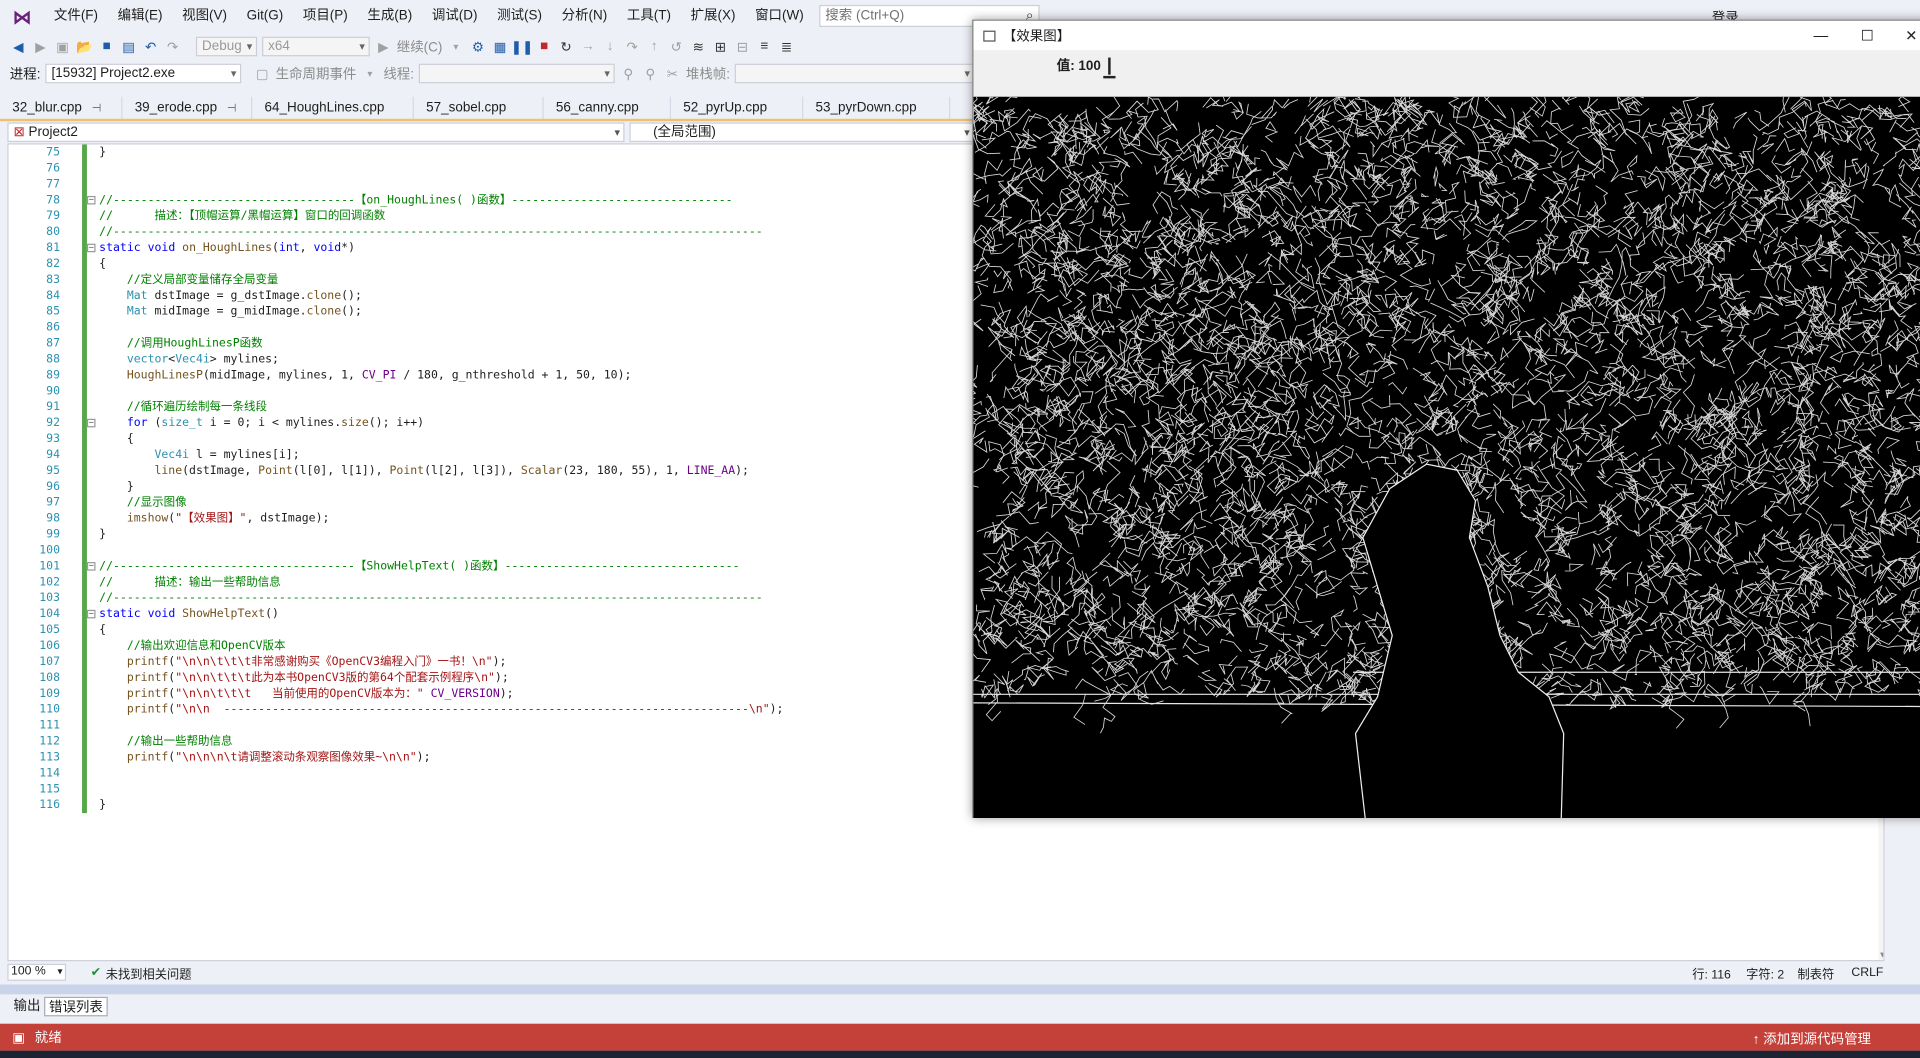 This screenshot has width=1920, height=1058. What do you see at coordinates (742, 46) in the screenshot?
I see `bookmark-icon: ⊟` at bounding box center [742, 46].